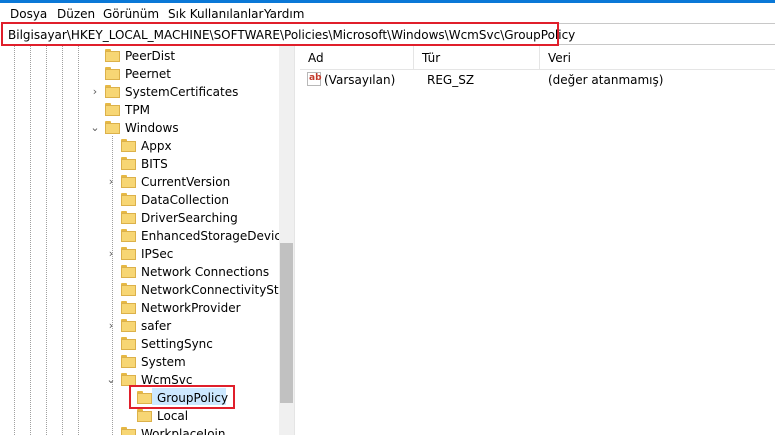 The image size is (775, 435). Describe the element at coordinates (537, 80) in the screenshot. I see `value-row: ab (Varsayılan) REG_SZ (değer atanmamış)` at that location.